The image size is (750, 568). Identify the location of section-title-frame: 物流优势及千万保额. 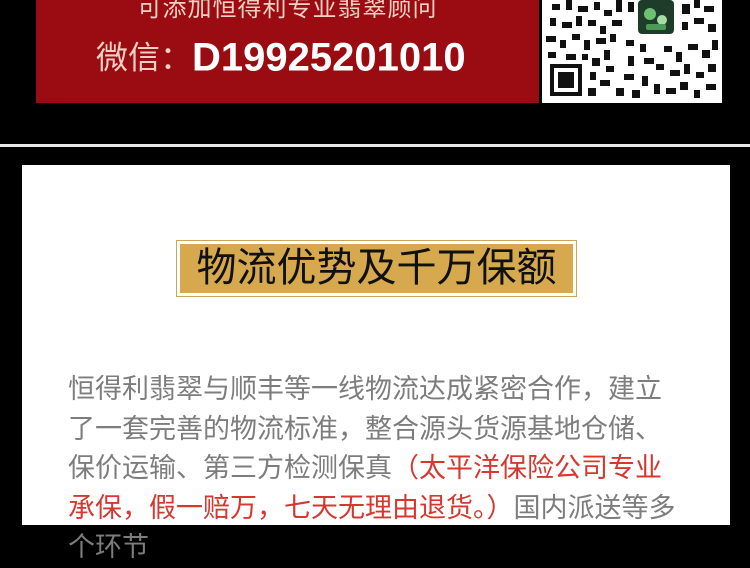
(376, 268).